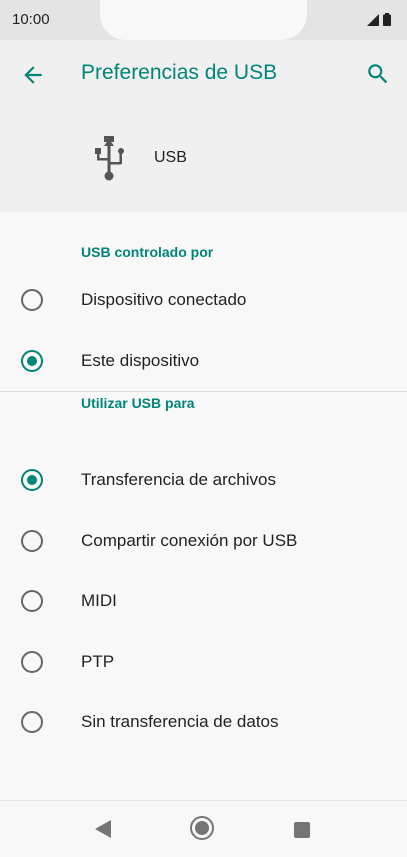  What do you see at coordinates (373, 19) in the screenshot?
I see `signal-icon` at bounding box center [373, 19].